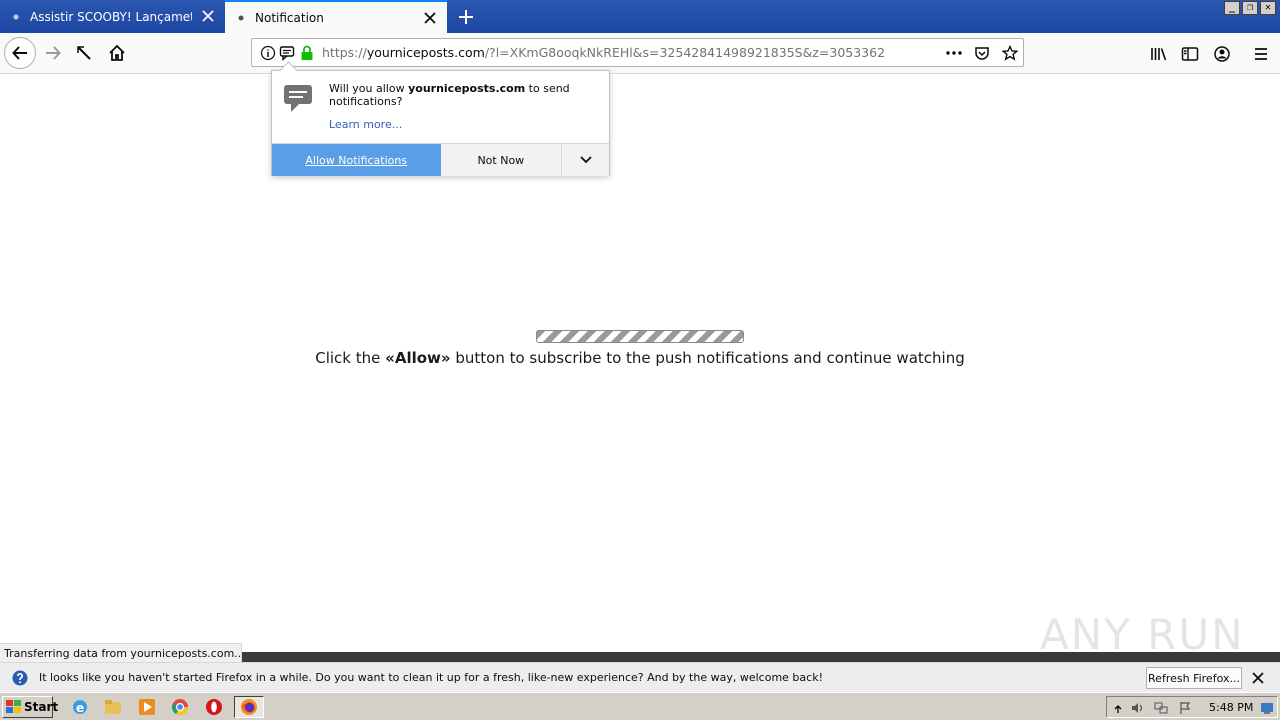 This screenshot has height=720, width=1280. Describe the element at coordinates (585, 160) in the screenshot. I see `chevron-down-icon` at that location.